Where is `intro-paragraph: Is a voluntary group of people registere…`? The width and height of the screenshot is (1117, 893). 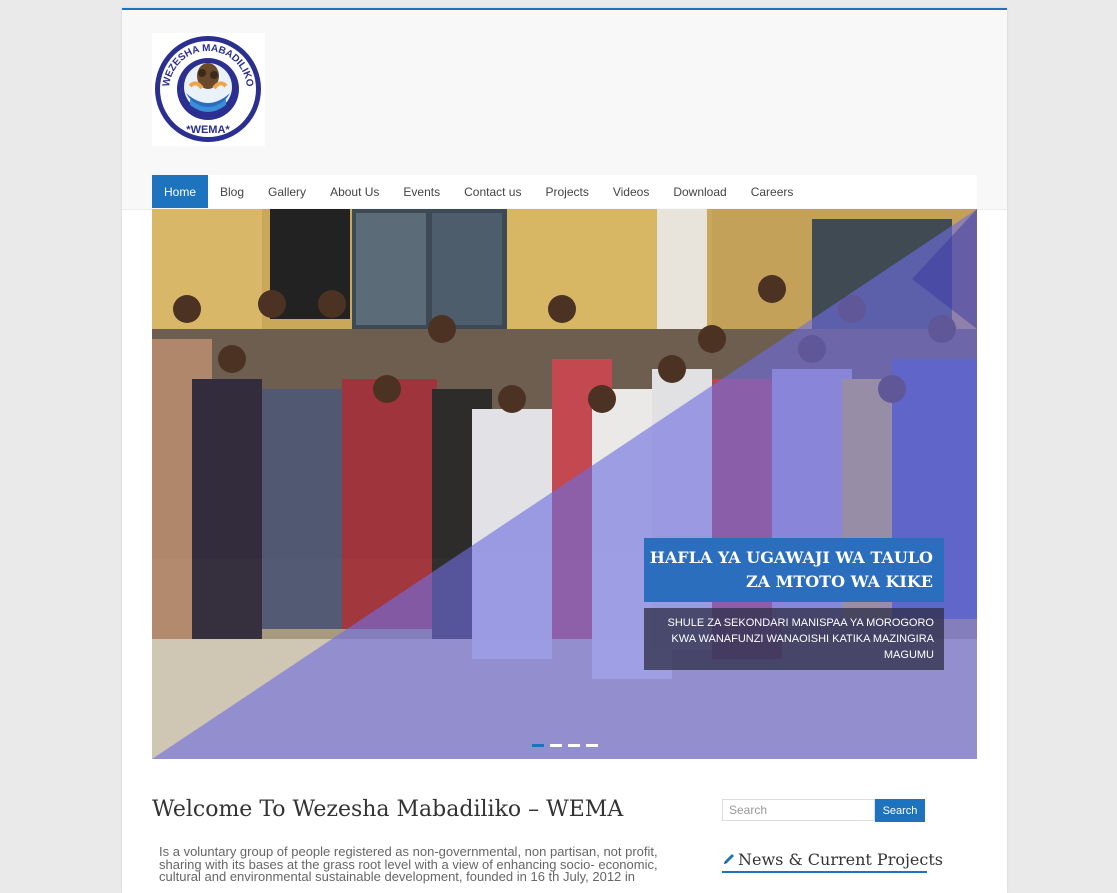
intro-paragraph: Is a voluntary group of people registere… is located at coordinates (408, 864).